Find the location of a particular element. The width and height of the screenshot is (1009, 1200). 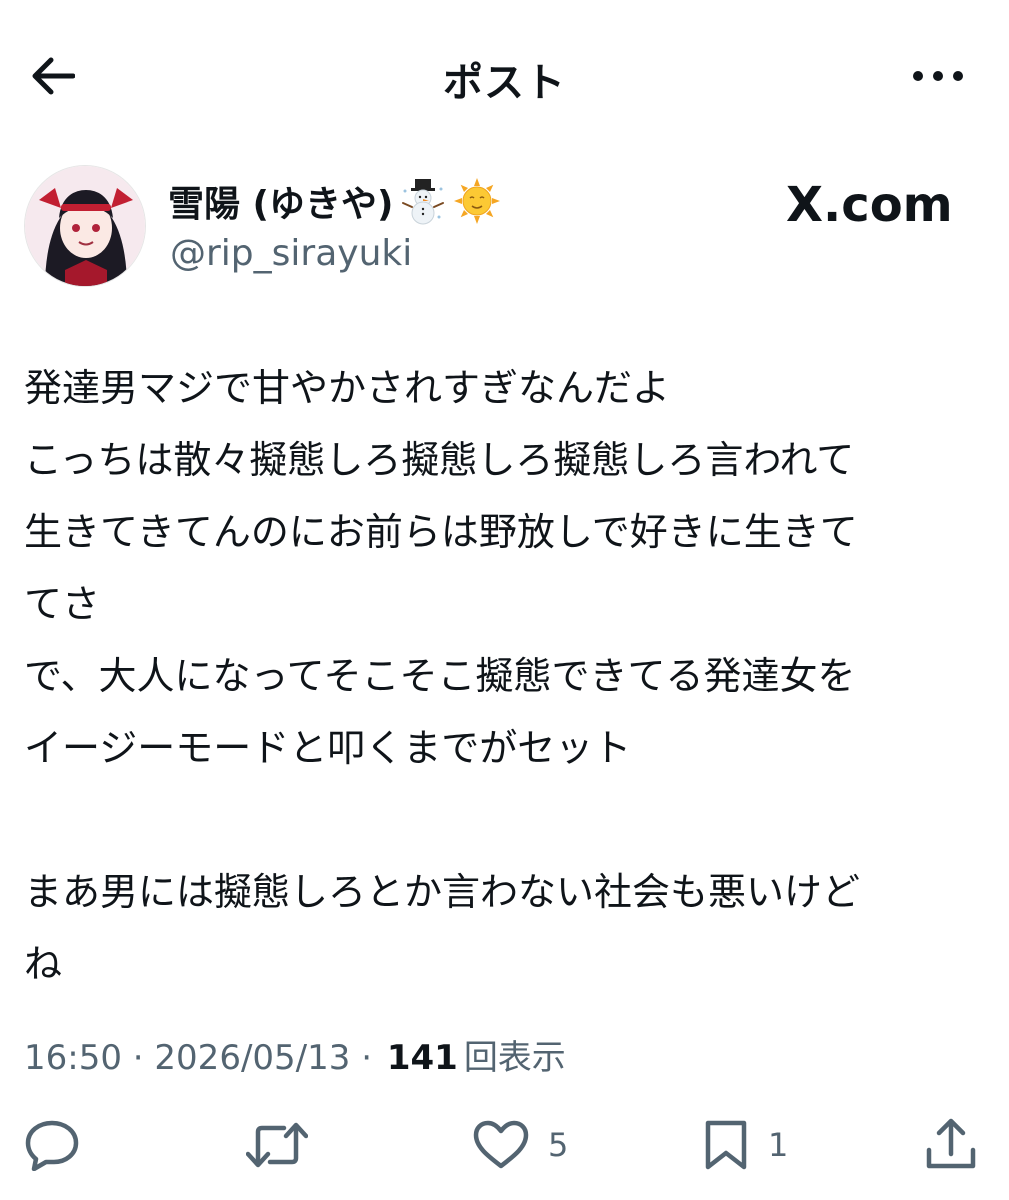

tweet-time: 16:50 is located at coordinates (73, 1058).